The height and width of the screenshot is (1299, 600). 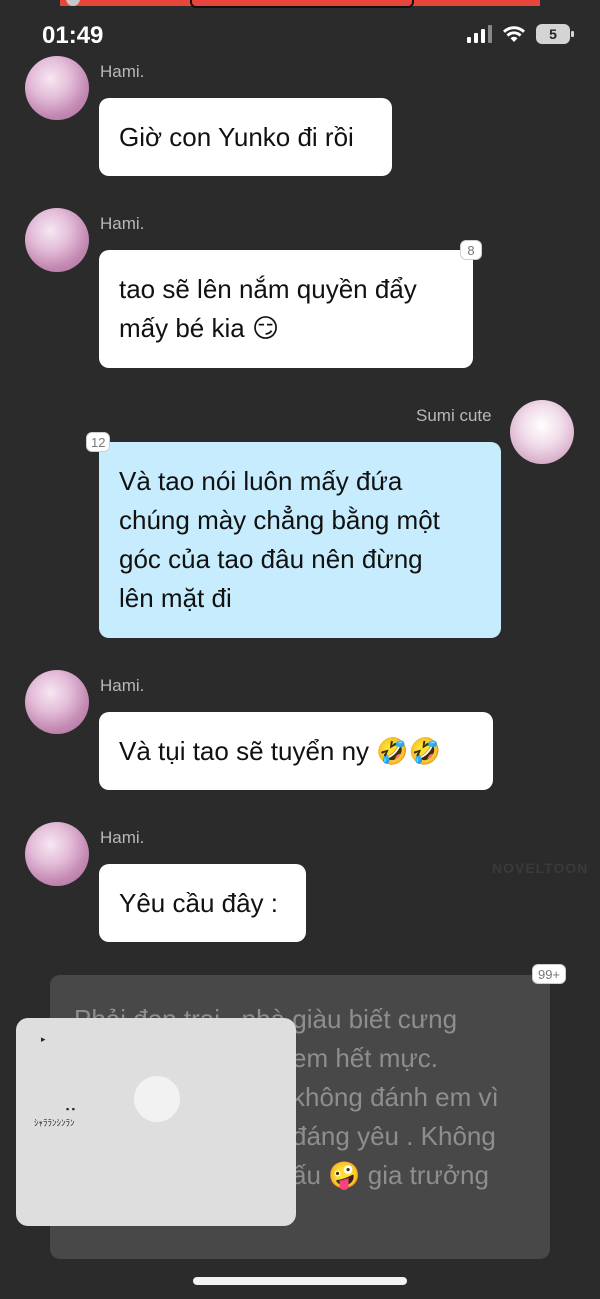 I want to click on top-notification-strip, so click(x=300, y=4).